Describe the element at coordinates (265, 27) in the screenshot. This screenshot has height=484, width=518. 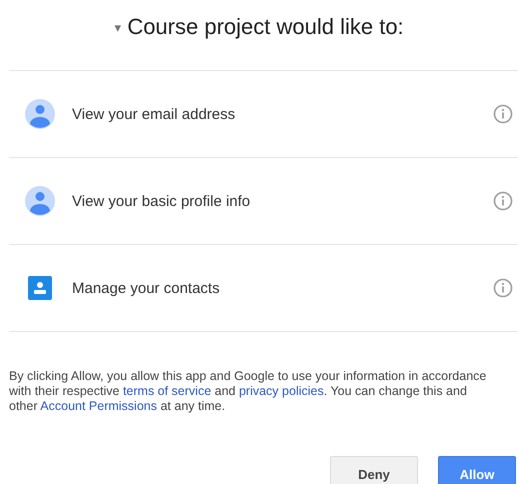
I see `dialog-title: Course project would like to:` at that location.